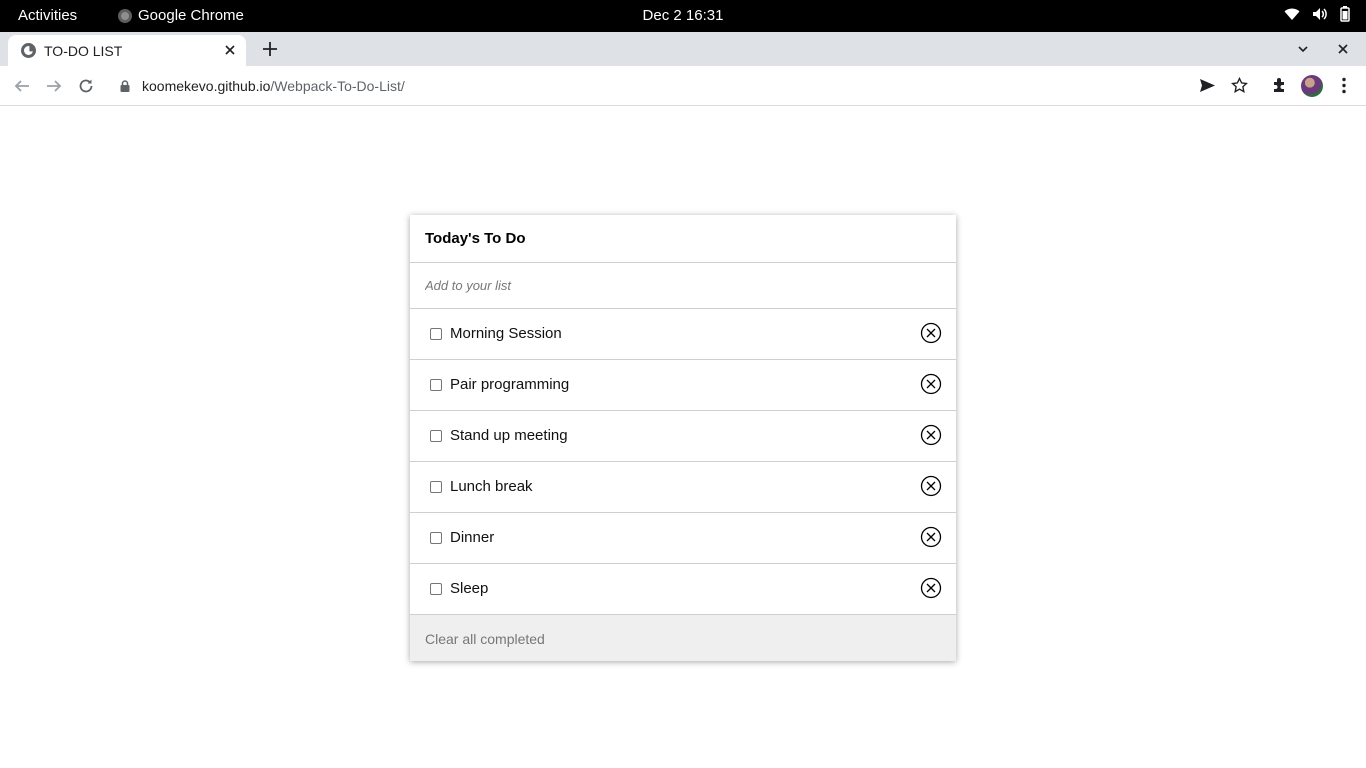  Describe the element at coordinates (270, 49) in the screenshot. I see `new-tab-icon` at that location.